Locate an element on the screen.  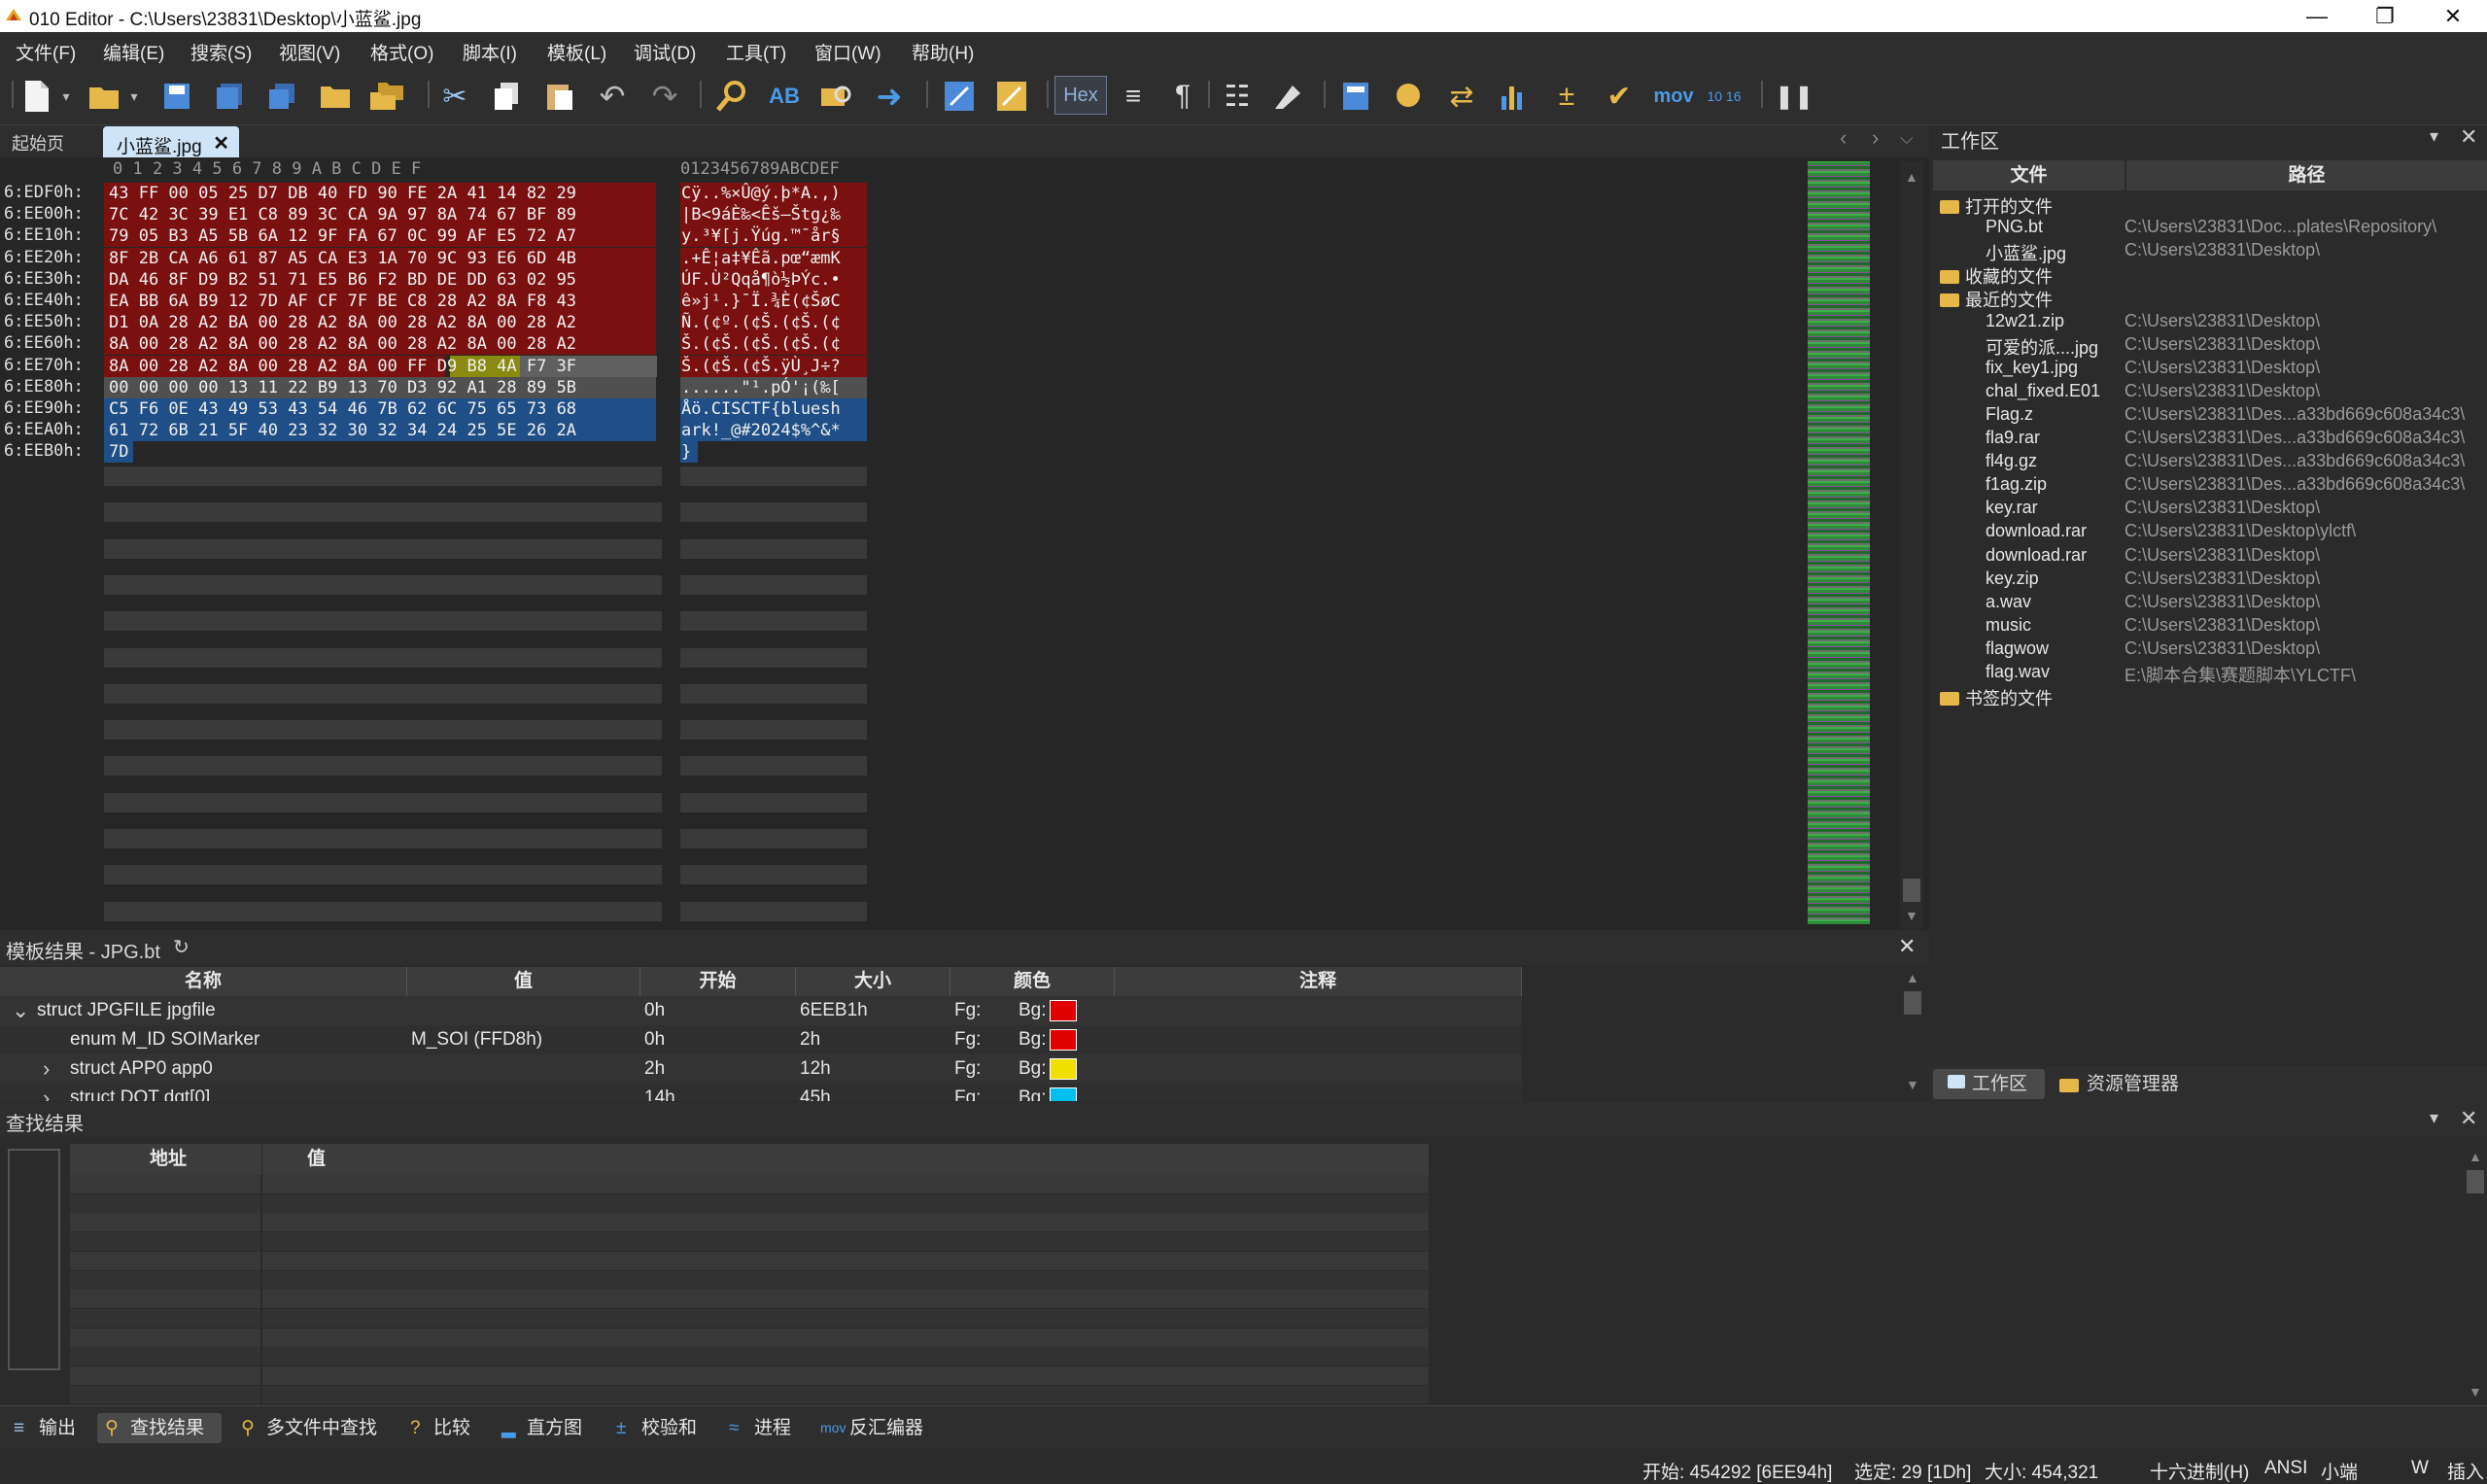
status-insert: 插入 is located at coordinates (2466, 1471).